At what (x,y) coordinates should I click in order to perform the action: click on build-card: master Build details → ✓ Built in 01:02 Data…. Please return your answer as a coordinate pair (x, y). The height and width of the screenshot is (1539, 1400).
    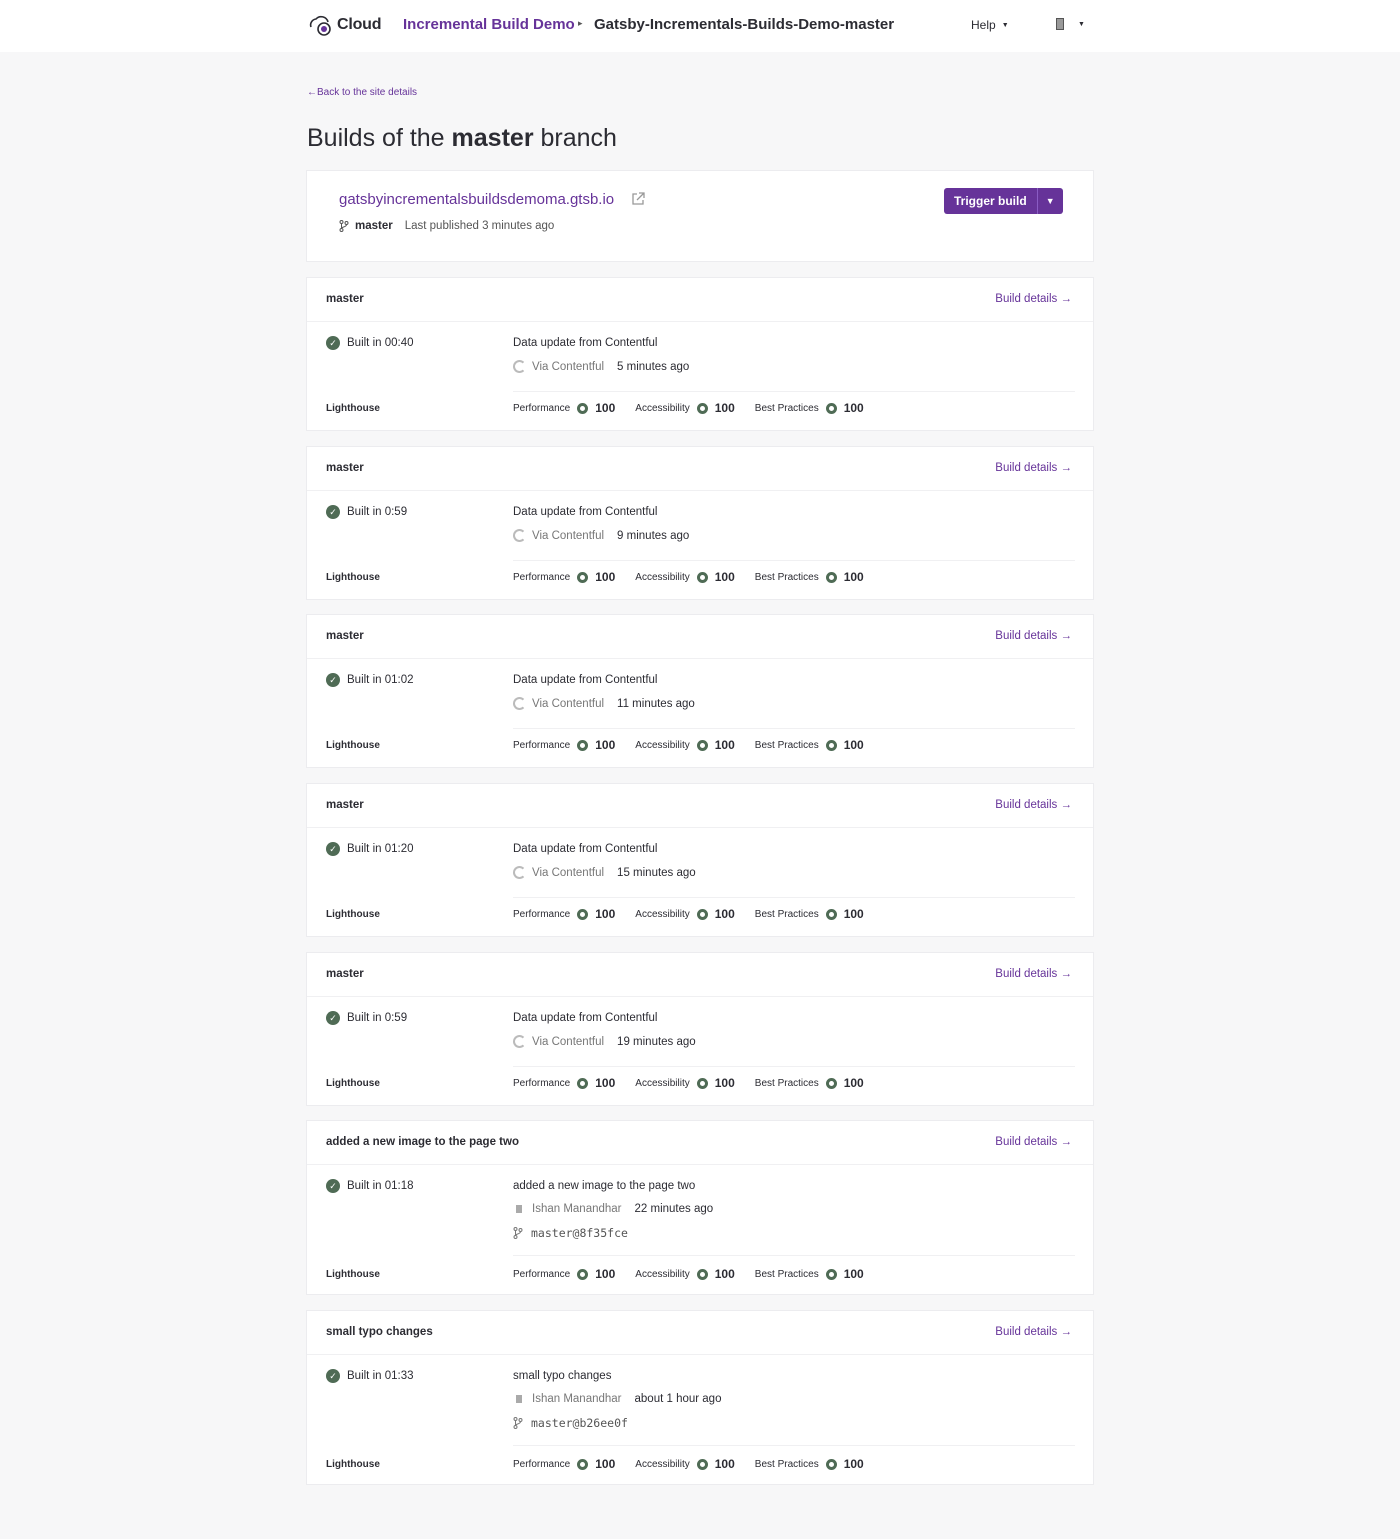
    Looking at the image, I should click on (700, 691).